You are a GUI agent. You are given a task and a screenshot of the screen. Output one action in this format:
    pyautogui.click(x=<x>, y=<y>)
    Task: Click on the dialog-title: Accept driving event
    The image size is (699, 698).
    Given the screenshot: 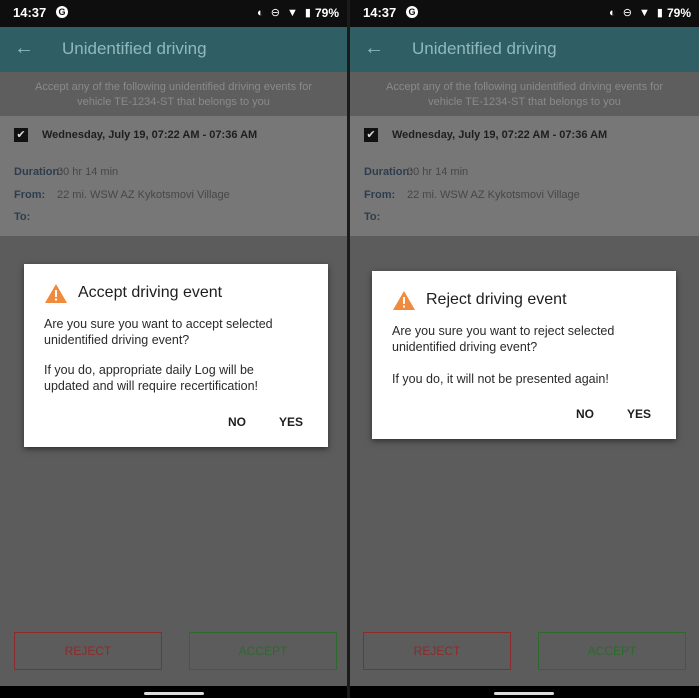 What is the action you would take?
    pyautogui.click(x=150, y=292)
    